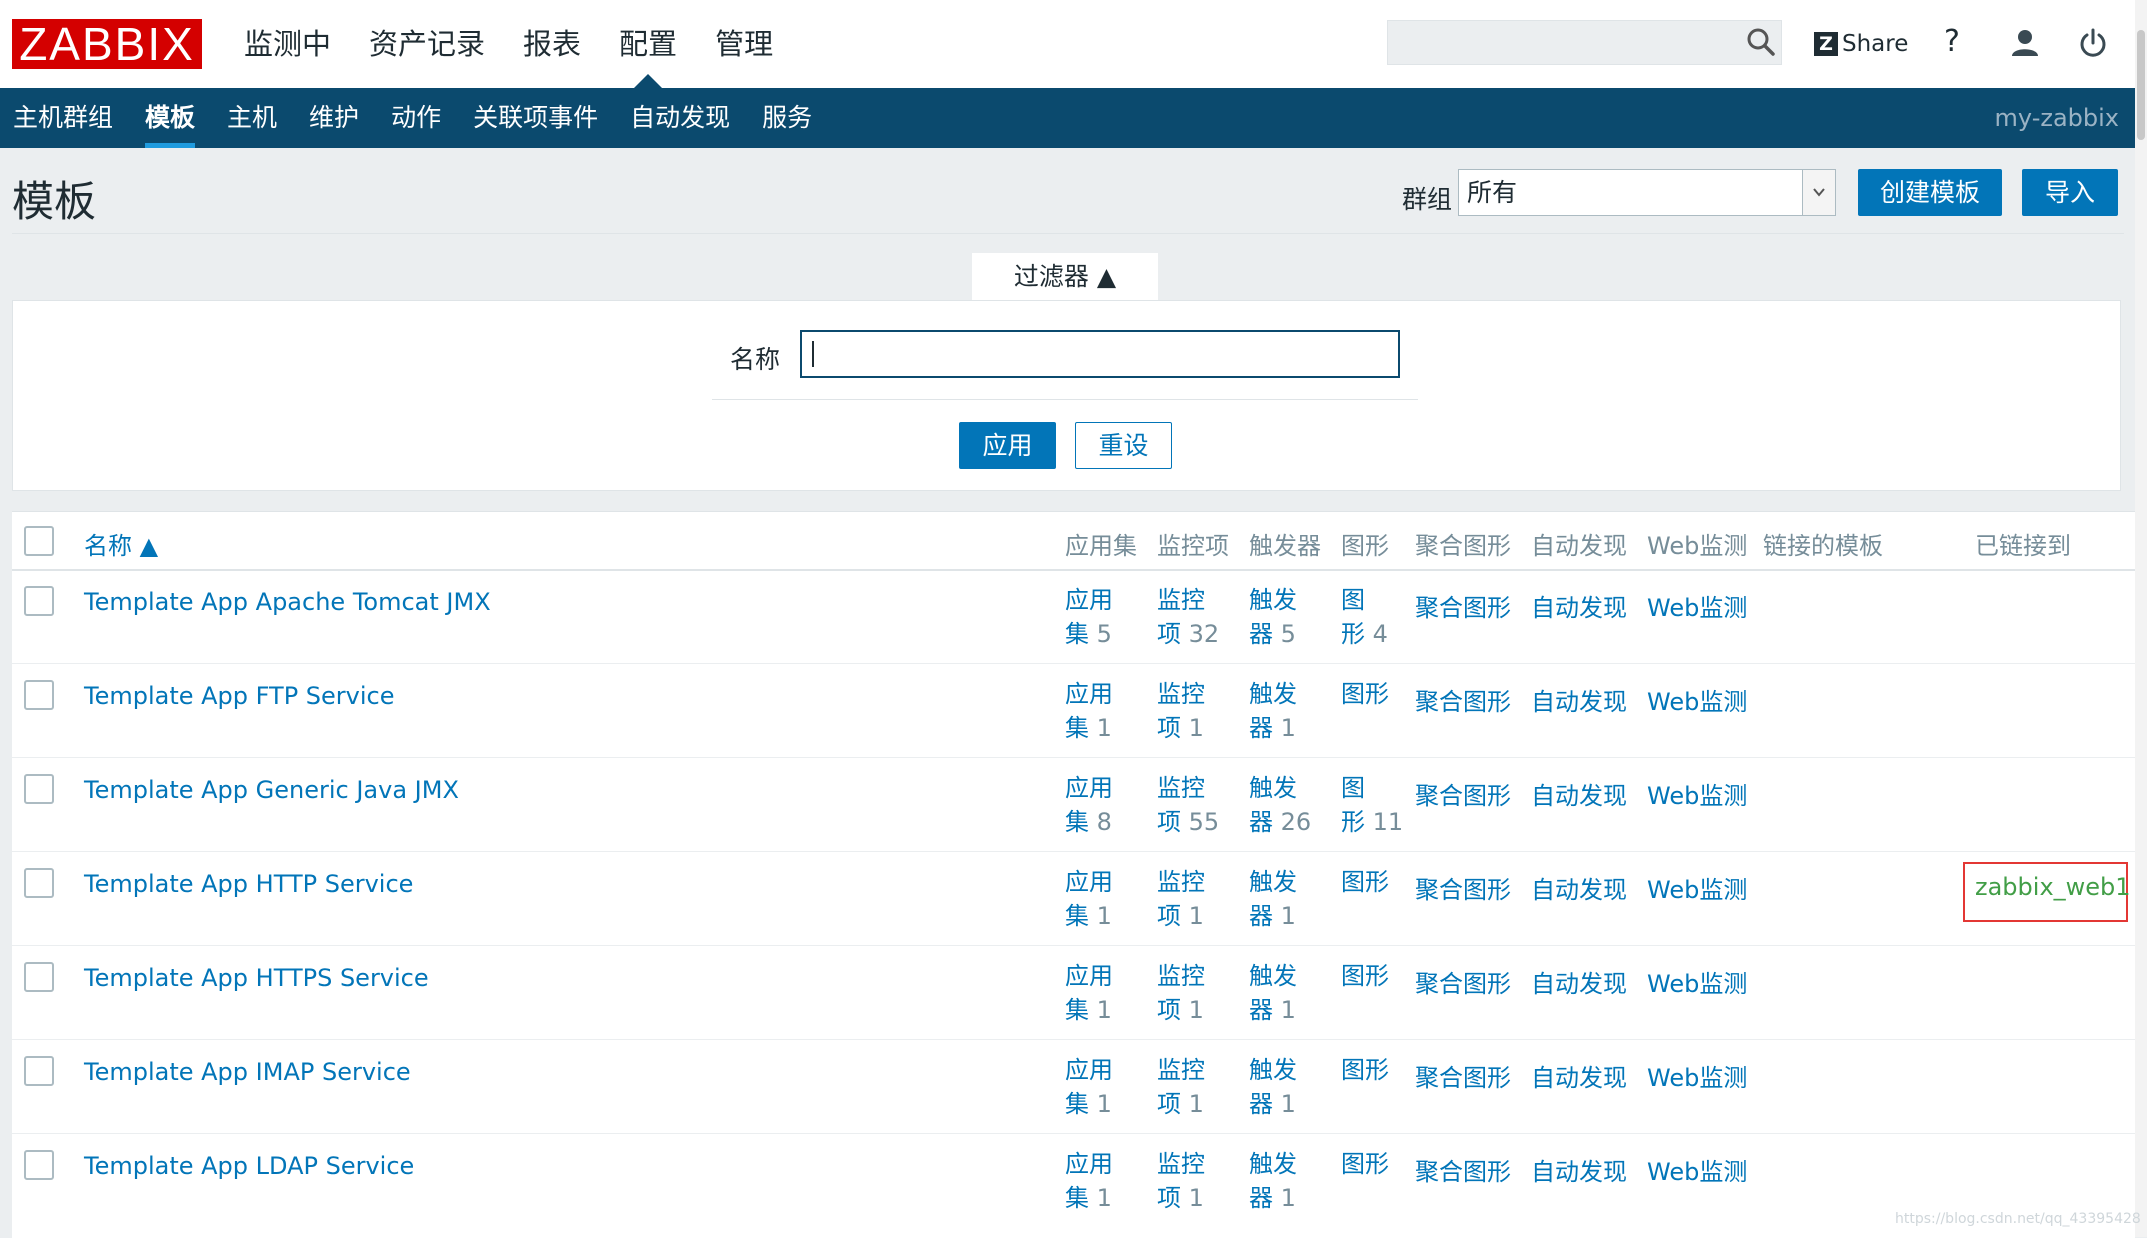 Image resolution: width=2147 pixels, height=1238 pixels. What do you see at coordinates (2053, 887) in the screenshot?
I see `linked-host-link: zabbix_web1` at bounding box center [2053, 887].